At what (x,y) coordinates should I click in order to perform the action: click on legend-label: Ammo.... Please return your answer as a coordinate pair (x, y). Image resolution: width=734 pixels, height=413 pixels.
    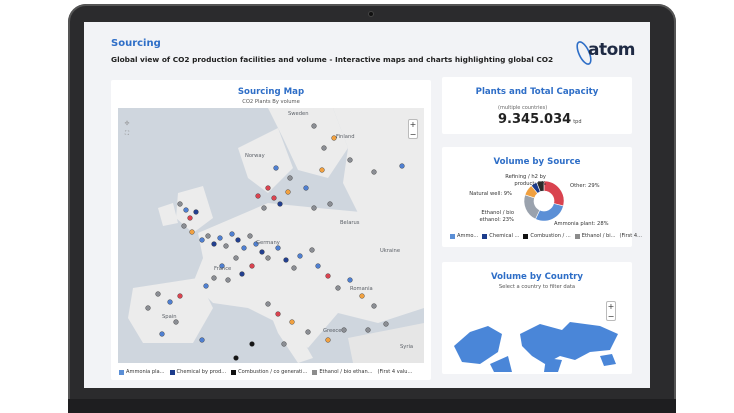
    Looking at the image, I should click on (468, 236).